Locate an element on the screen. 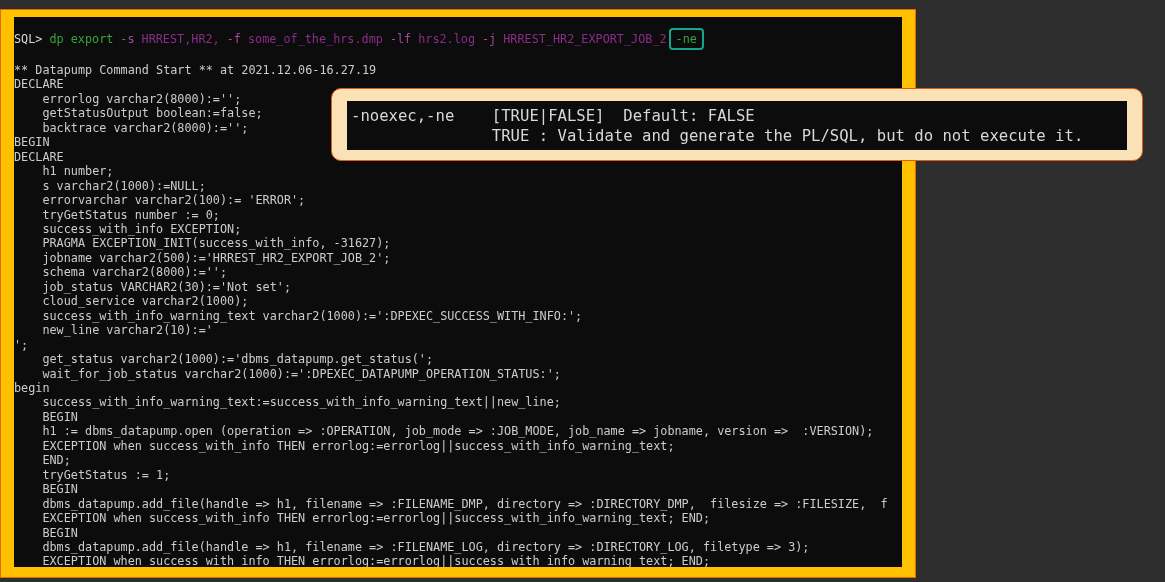 This screenshot has height=582, width=1165. code-line: dbms_datapump.add_file(handle => h1, filename => :FILENAME_DMP, directory => :DIRECTORY_DMP, filesize => :FILESIZE, f is located at coordinates (464, 504).